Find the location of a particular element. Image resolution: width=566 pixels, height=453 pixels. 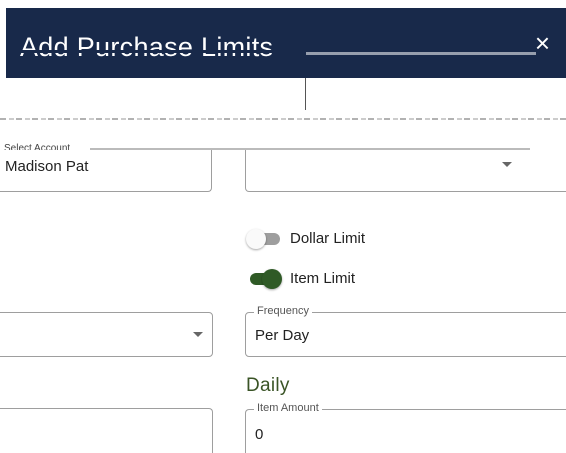

item-amount-label: Item Amount is located at coordinates (288, 408).